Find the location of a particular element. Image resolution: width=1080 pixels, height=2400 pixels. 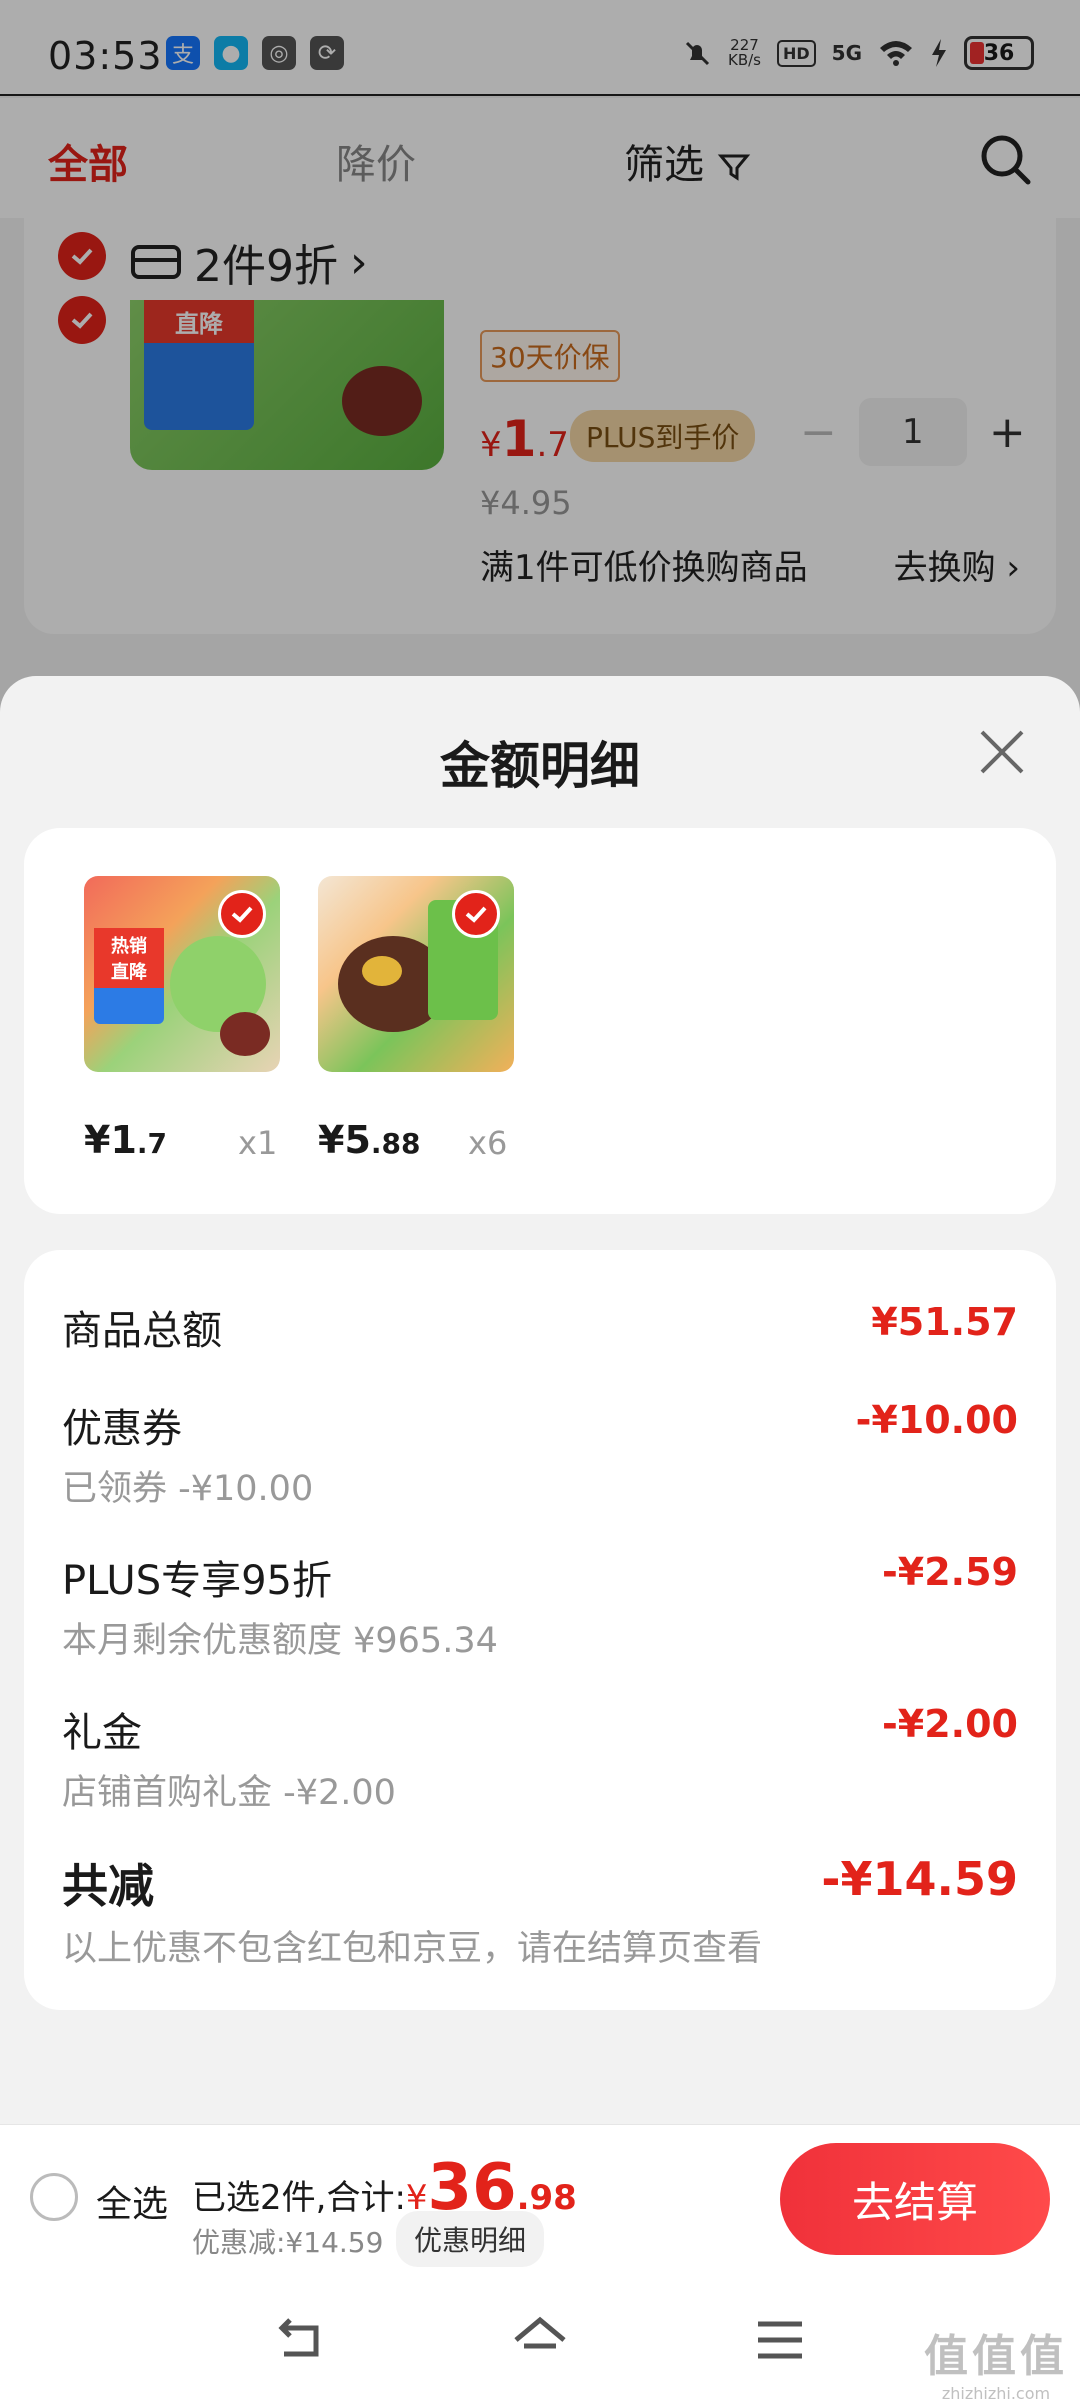

plus-value: -¥2.59 is located at coordinates (950, 1572).